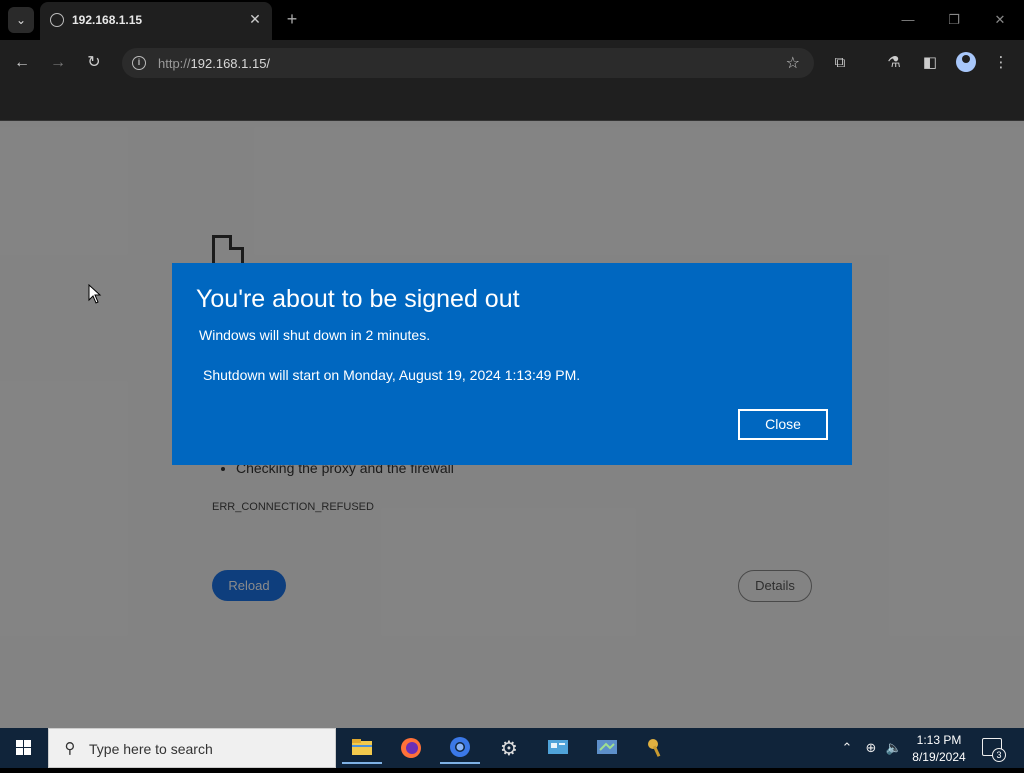 The width and height of the screenshot is (1024, 773). I want to click on tab-strip: ⌄ 192.168.1.15 ✕ + — ❐ ✕, so click(512, 20).